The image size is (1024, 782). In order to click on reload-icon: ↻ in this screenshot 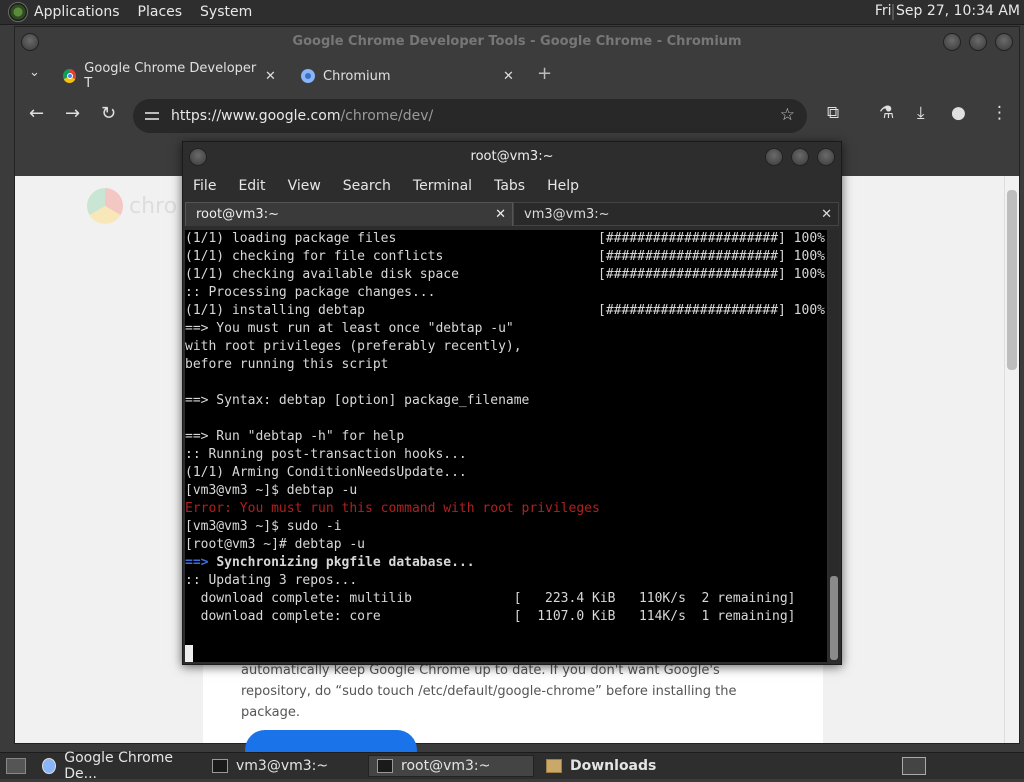, I will do `click(108, 113)`.